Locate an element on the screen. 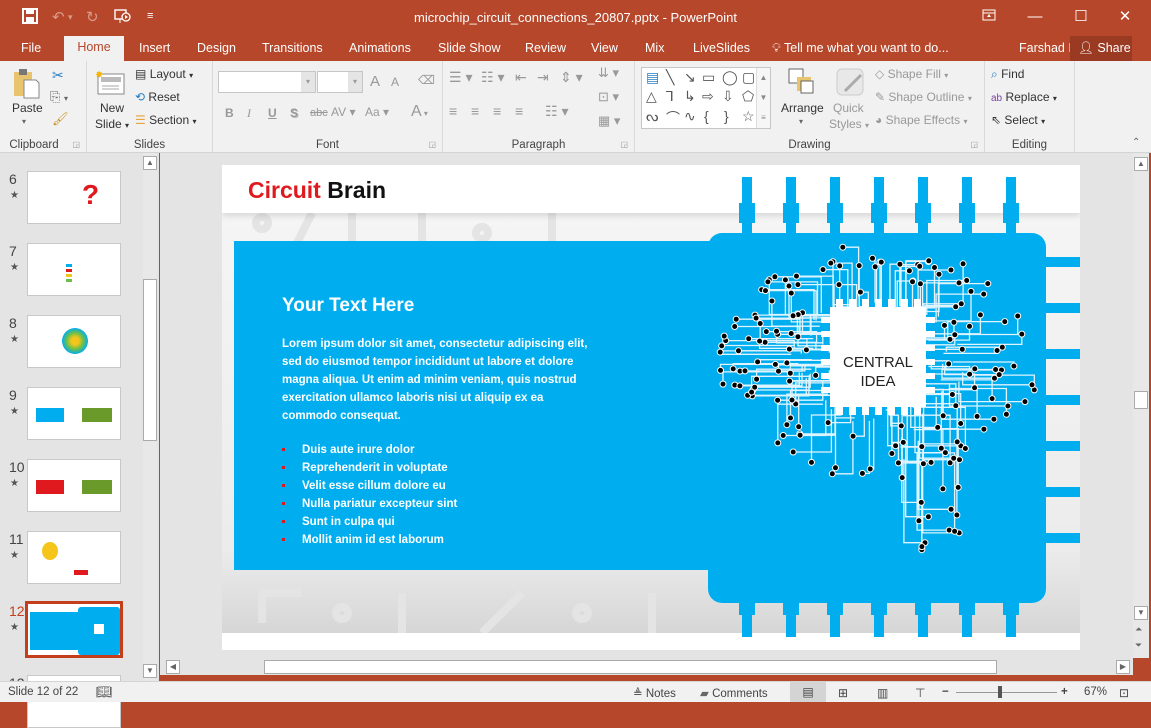 The height and width of the screenshot is (728, 1151). maximize-button: ☐ is located at coordinates (1081, 17).